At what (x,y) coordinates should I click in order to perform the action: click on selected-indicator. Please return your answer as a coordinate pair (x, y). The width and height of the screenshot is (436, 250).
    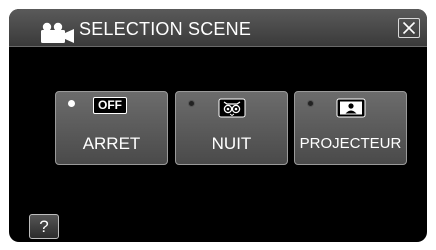
    Looking at the image, I should click on (71, 103).